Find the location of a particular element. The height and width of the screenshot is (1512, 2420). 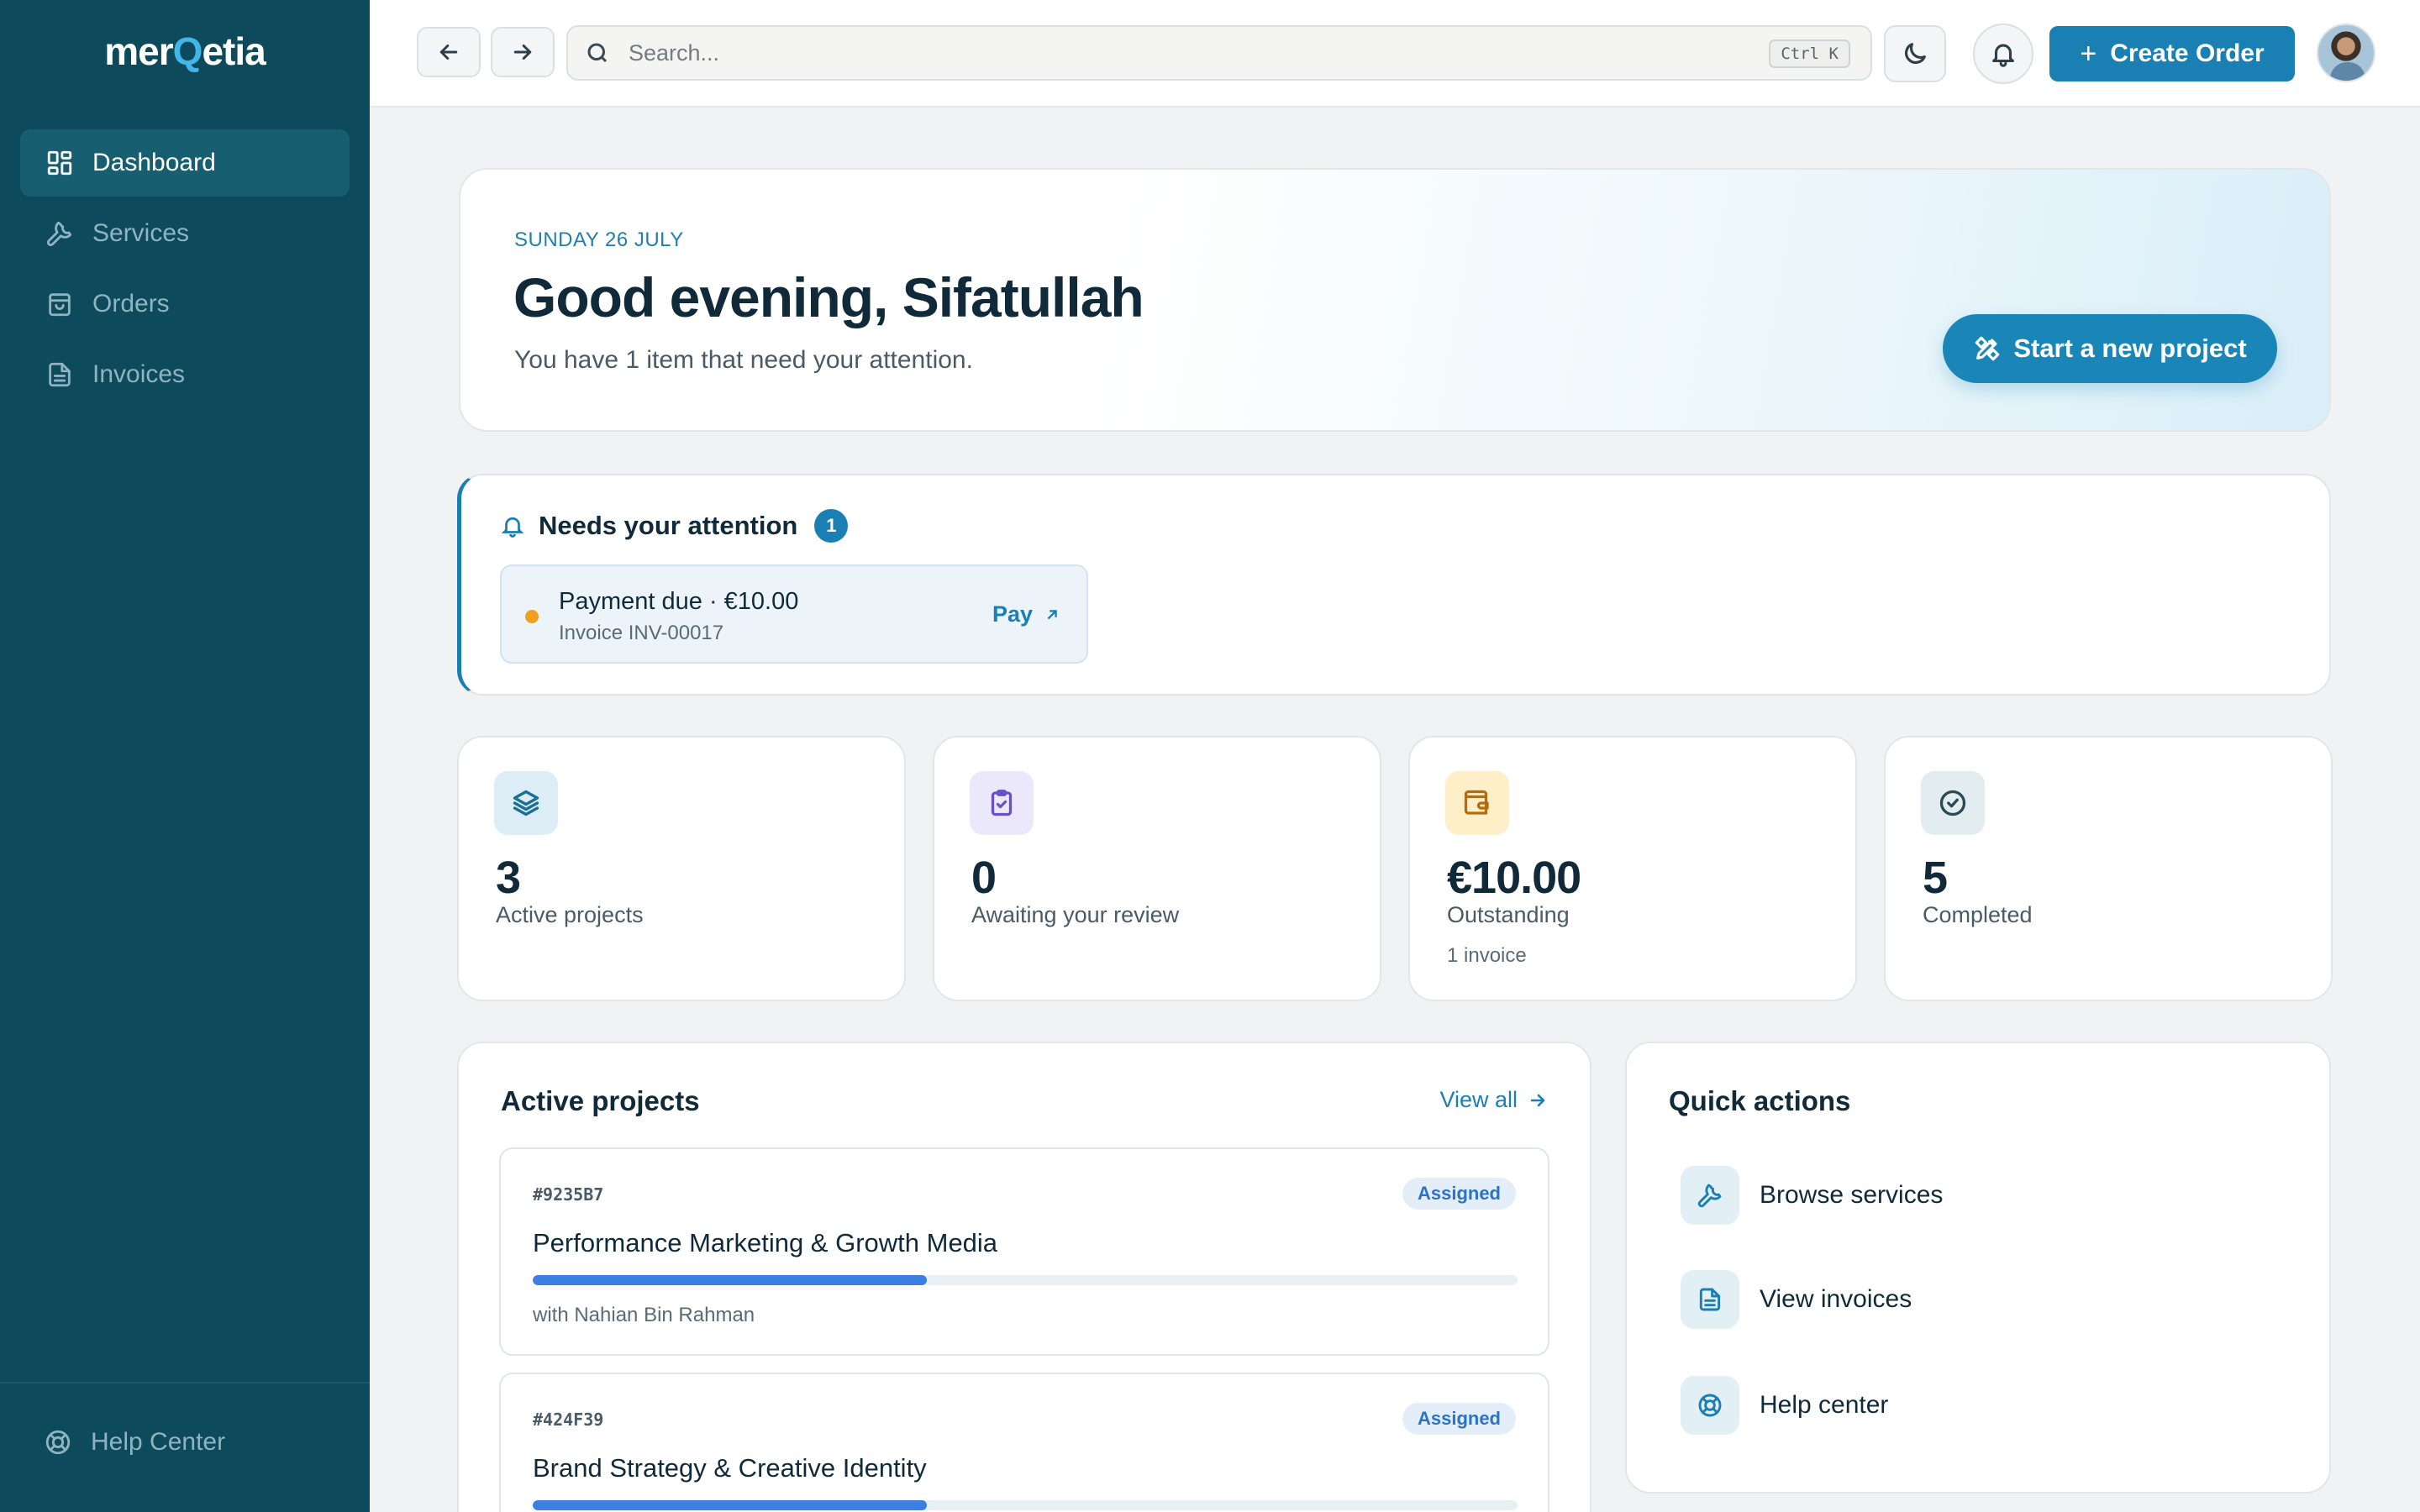

check-circle-icon is located at coordinates (1952, 803).